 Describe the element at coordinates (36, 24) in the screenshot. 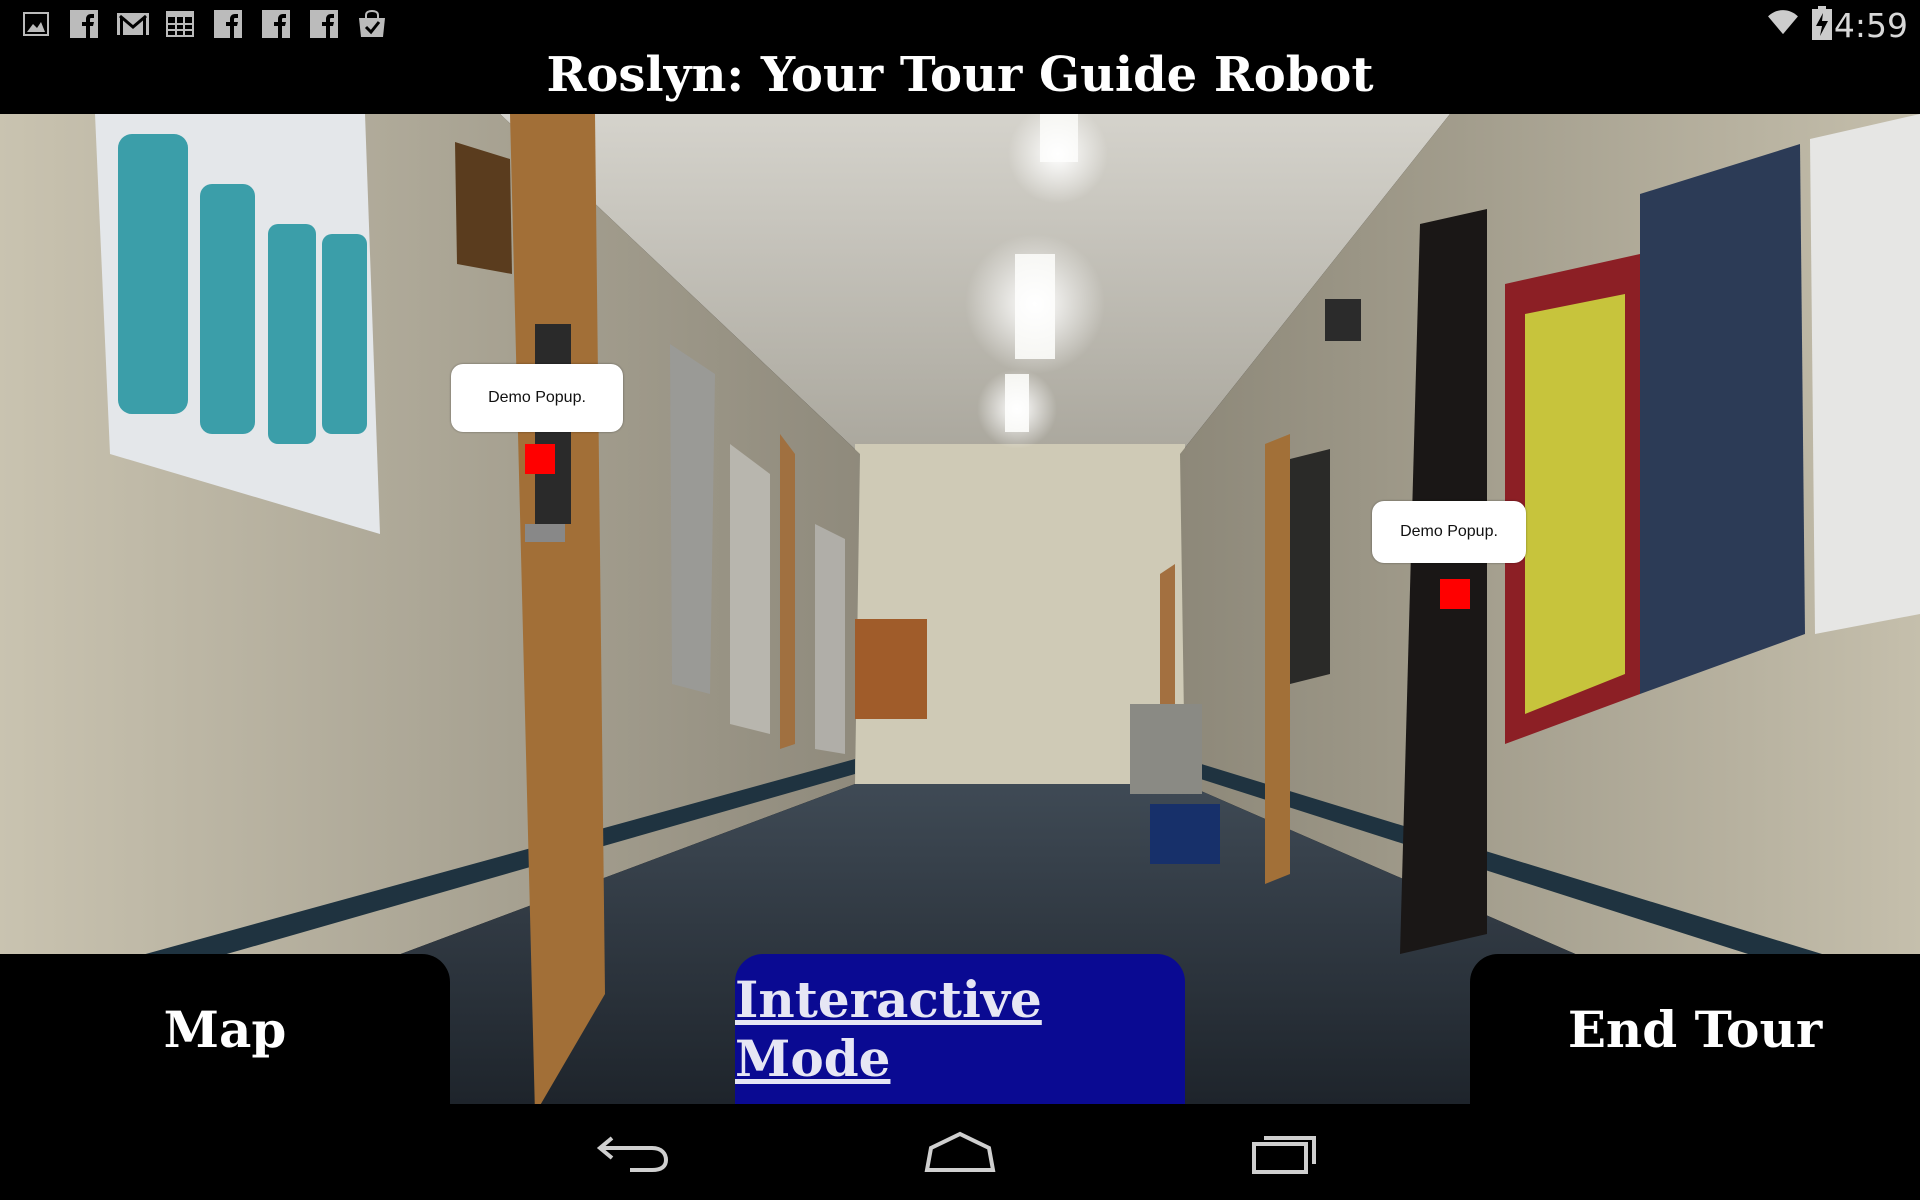

I see `image-icon` at that location.